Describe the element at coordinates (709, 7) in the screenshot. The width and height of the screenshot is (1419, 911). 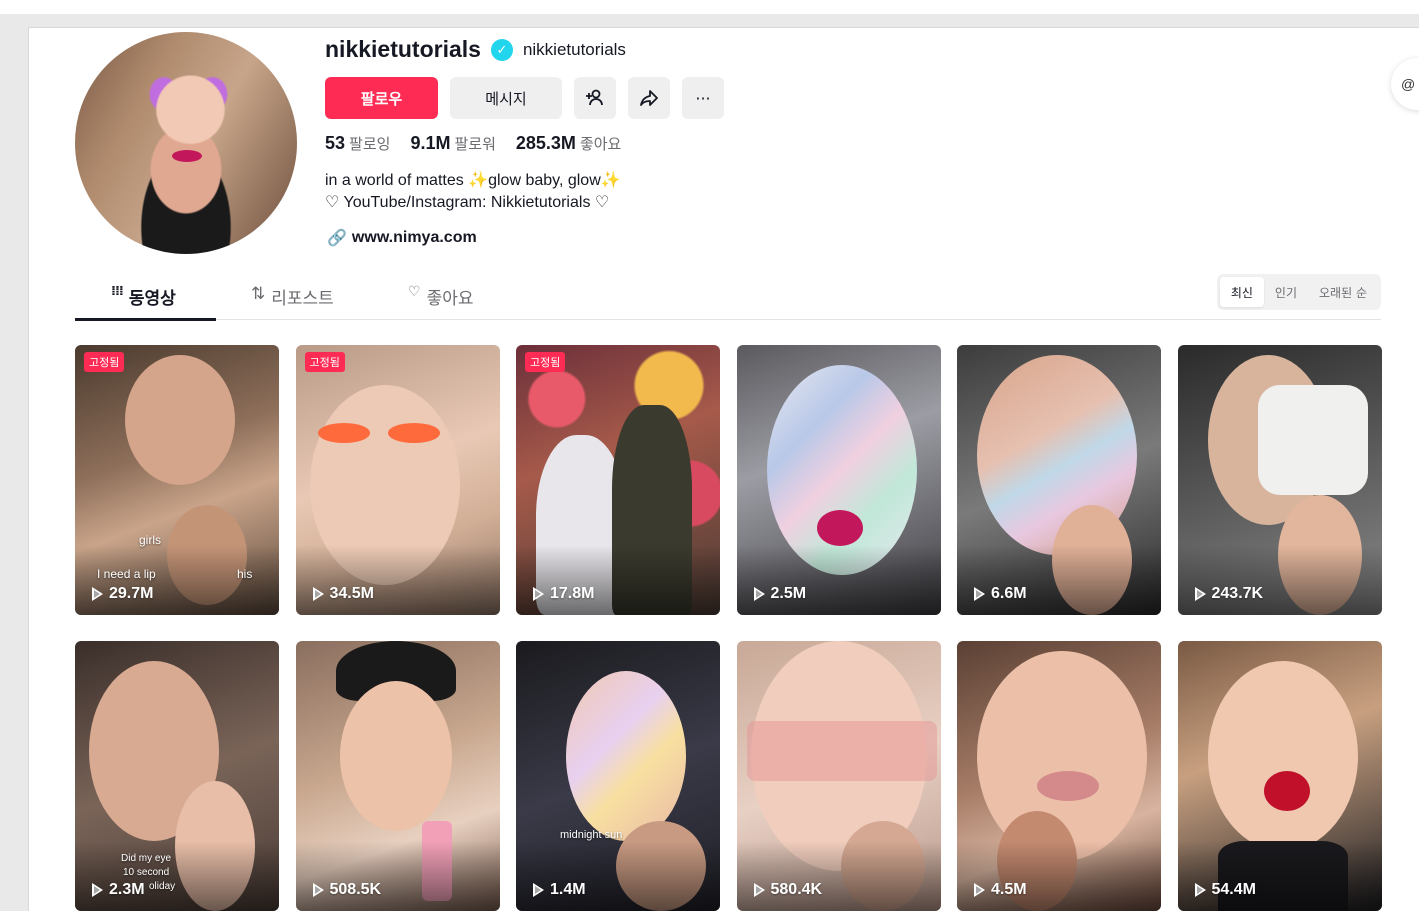
I see `browser-top-strip` at that location.